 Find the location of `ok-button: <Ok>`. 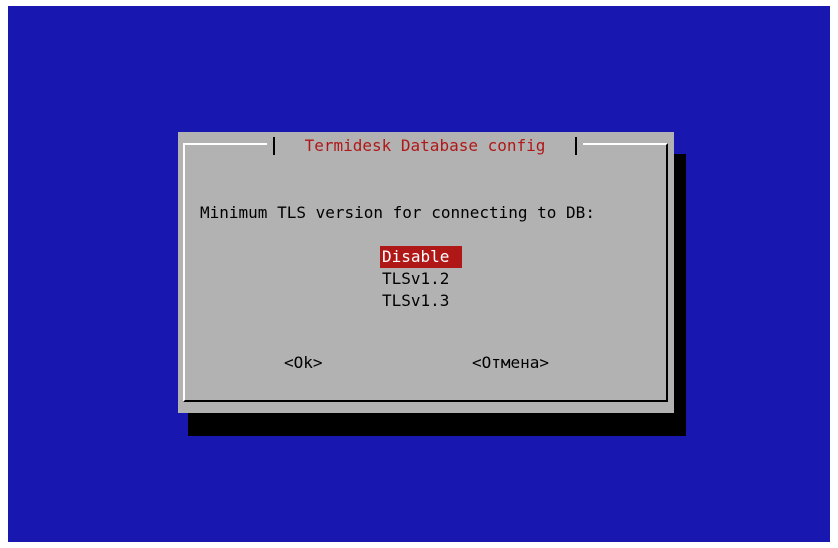

ok-button: <Ok> is located at coordinates (303, 363).